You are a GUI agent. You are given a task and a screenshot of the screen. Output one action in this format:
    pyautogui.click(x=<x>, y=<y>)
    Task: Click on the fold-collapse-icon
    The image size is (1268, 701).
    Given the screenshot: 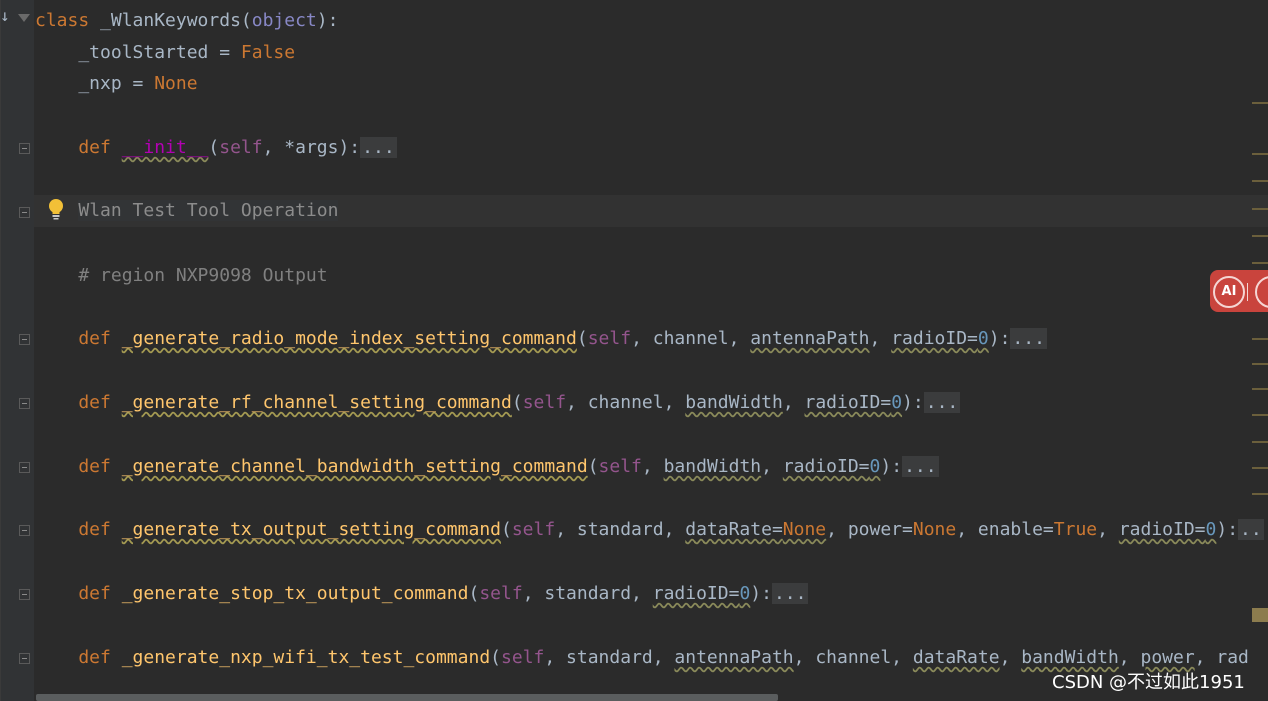 What is the action you would take?
    pyautogui.click(x=24, y=18)
    